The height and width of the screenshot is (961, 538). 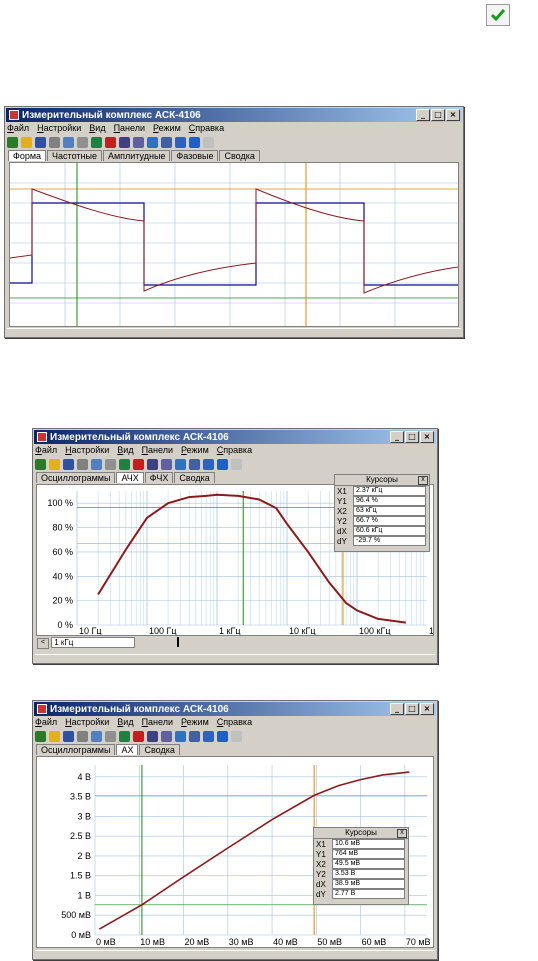 I want to click on cursor-label: Y1, so click(x=321, y=854).